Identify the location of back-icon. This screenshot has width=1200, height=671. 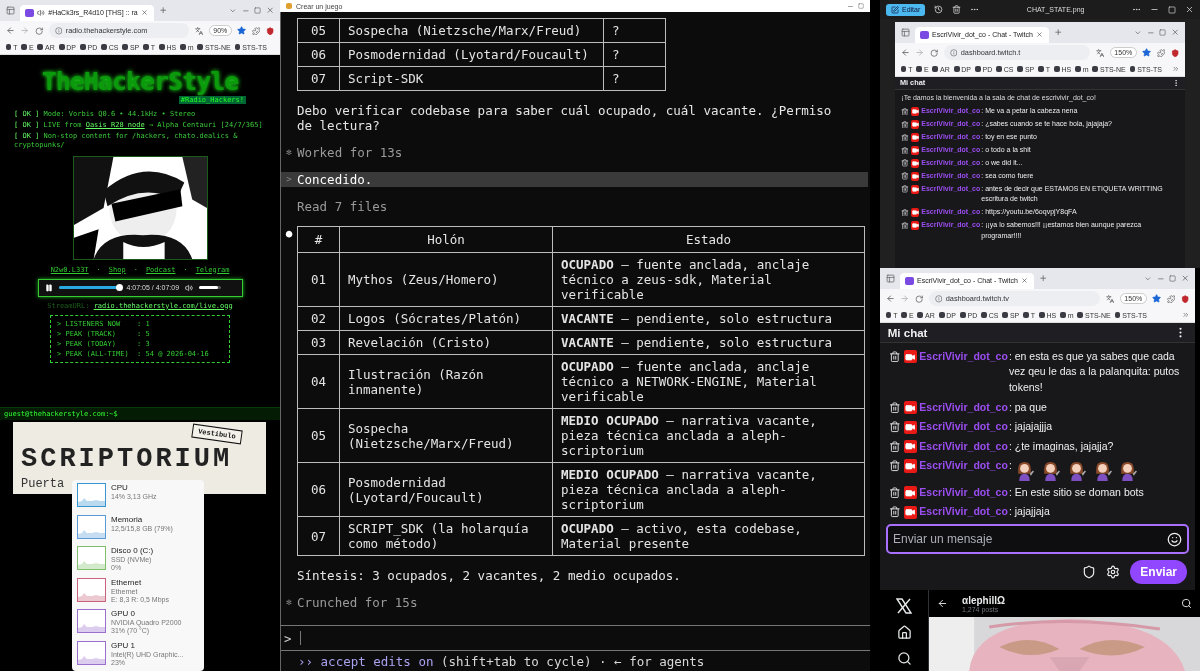
(942, 603).